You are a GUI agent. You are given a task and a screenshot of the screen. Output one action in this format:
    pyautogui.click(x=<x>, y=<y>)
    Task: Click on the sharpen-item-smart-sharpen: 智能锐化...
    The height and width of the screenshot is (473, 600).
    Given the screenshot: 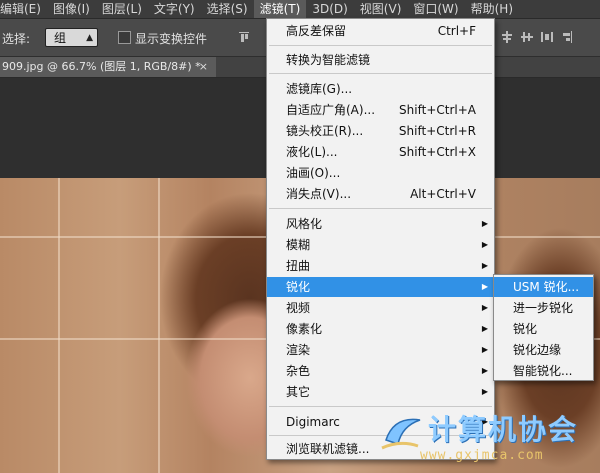 What is the action you would take?
    pyautogui.click(x=543, y=371)
    